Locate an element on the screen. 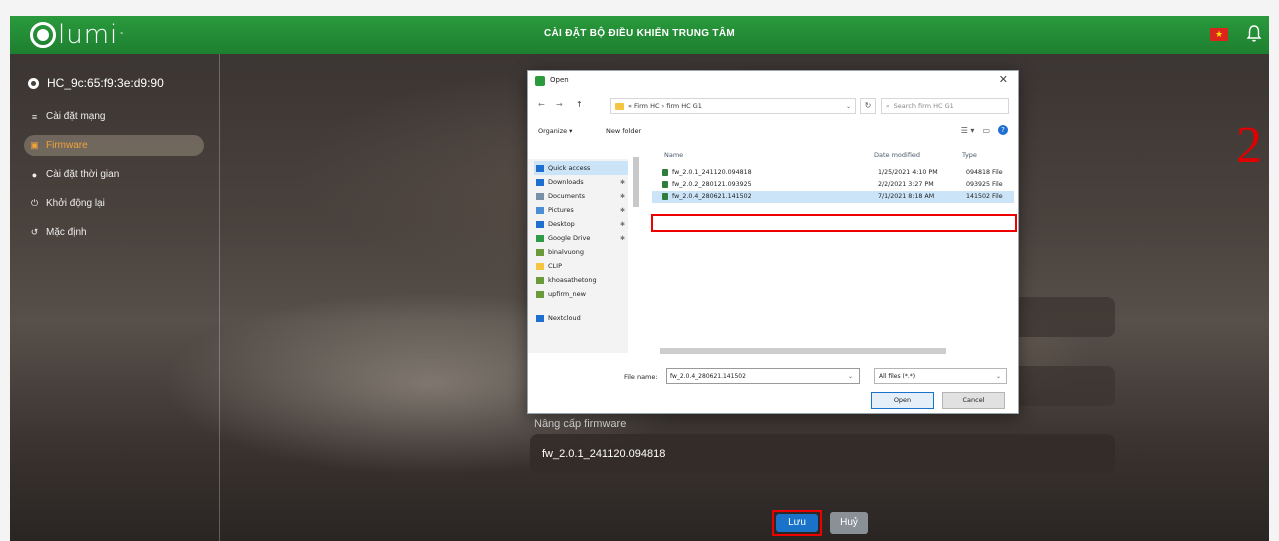 The height and width of the screenshot is (541, 1279). reset-icon: ↺ is located at coordinates (34, 232).